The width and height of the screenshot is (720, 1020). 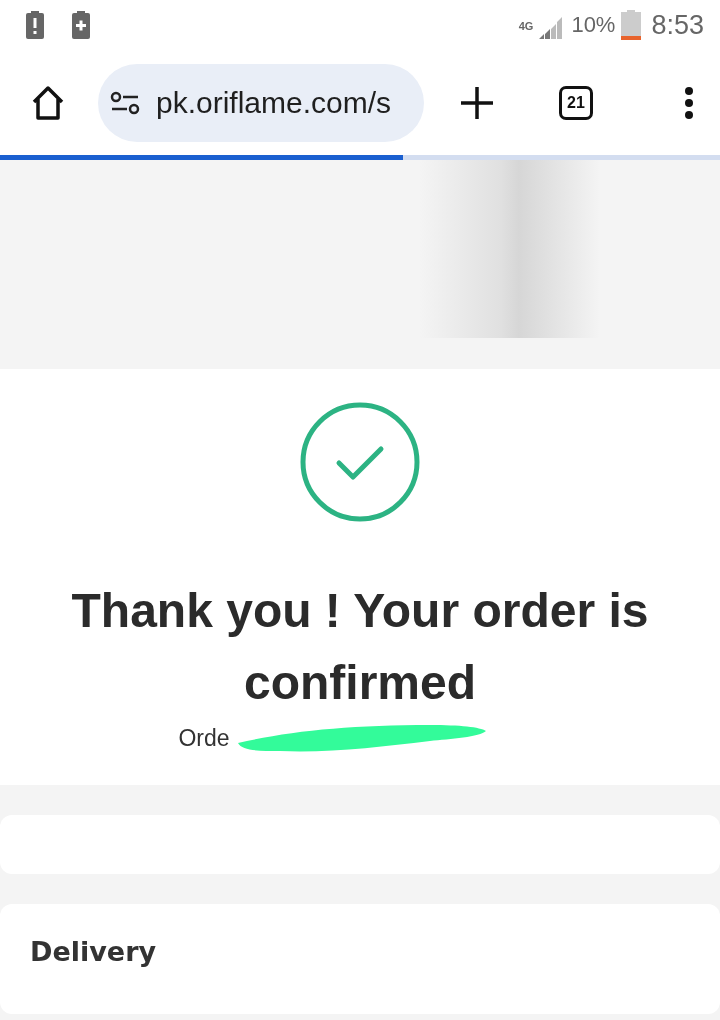 I want to click on battery-plus-icon, so click(x=81, y=25).